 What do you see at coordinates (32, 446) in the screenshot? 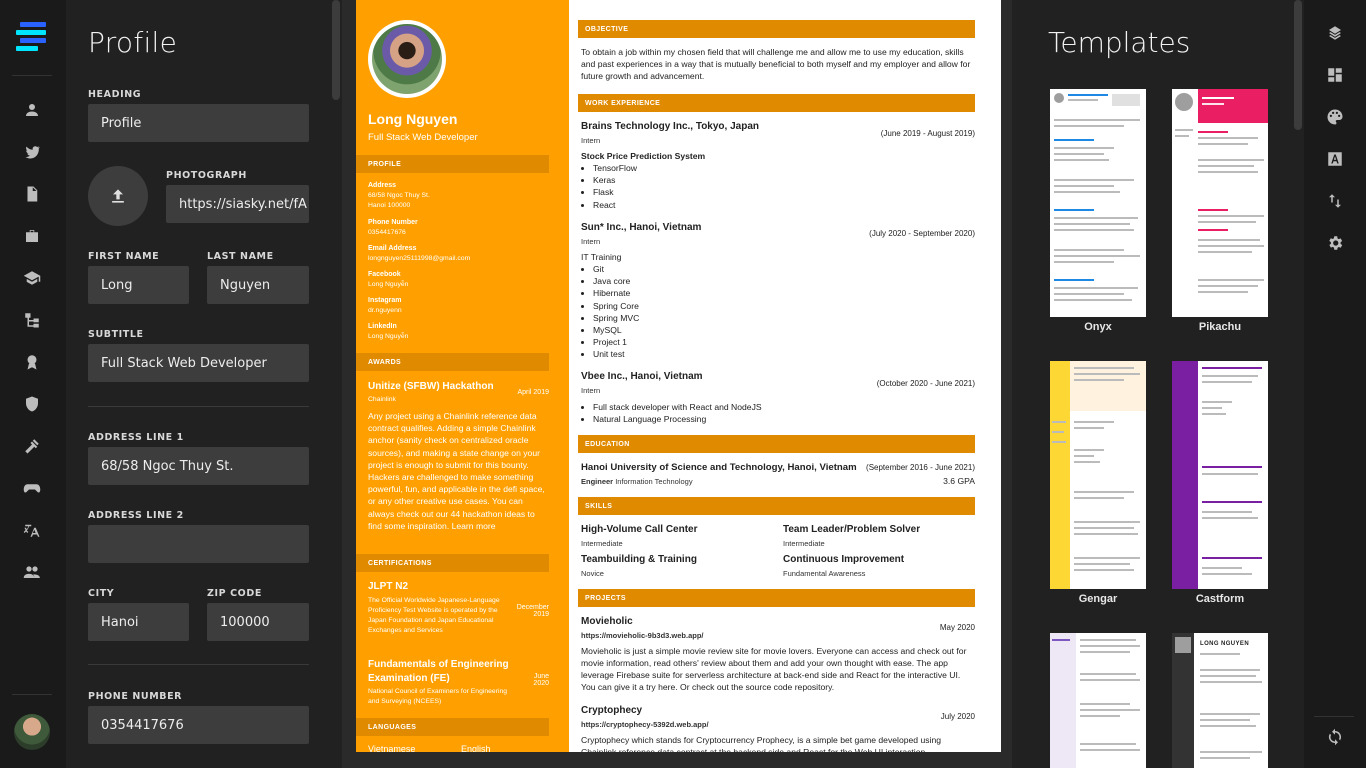
I see `tools-icon` at bounding box center [32, 446].